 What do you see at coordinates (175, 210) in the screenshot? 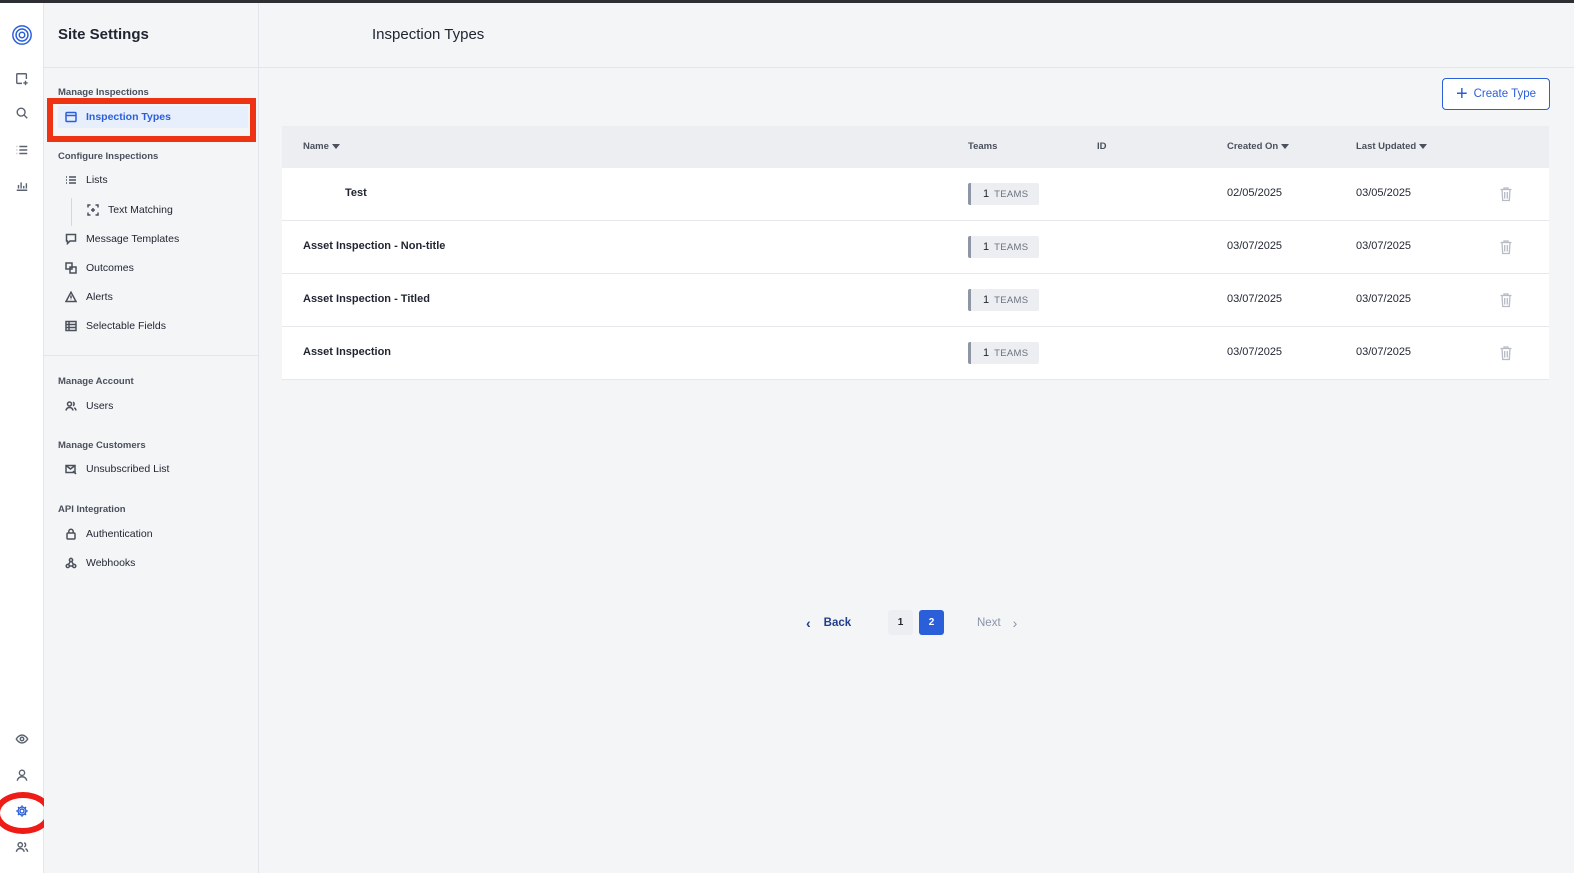
I see `sidebar-item-text-matching: Text Matching` at bounding box center [175, 210].